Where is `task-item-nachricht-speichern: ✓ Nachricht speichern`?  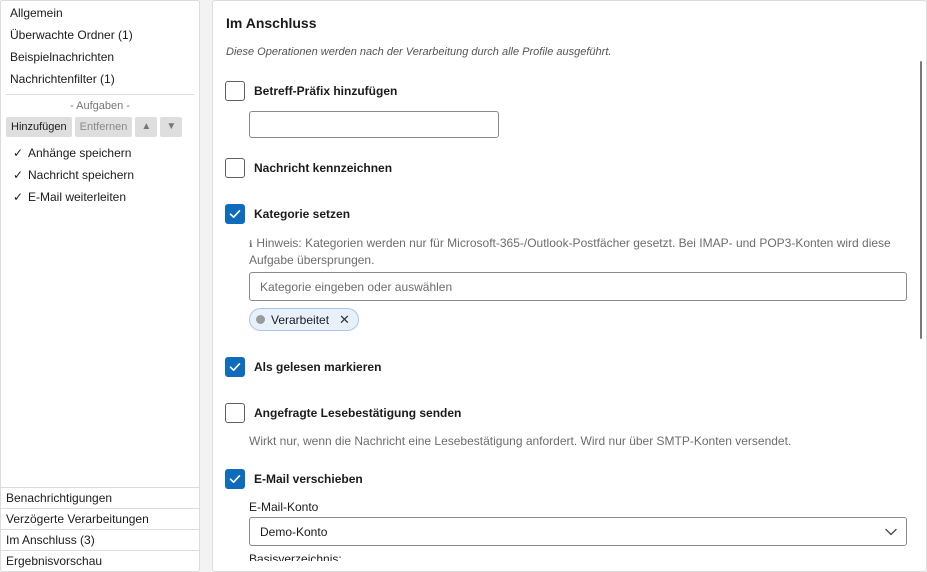
task-item-nachricht-speichern: ✓ Nachricht speichern is located at coordinates (100, 175).